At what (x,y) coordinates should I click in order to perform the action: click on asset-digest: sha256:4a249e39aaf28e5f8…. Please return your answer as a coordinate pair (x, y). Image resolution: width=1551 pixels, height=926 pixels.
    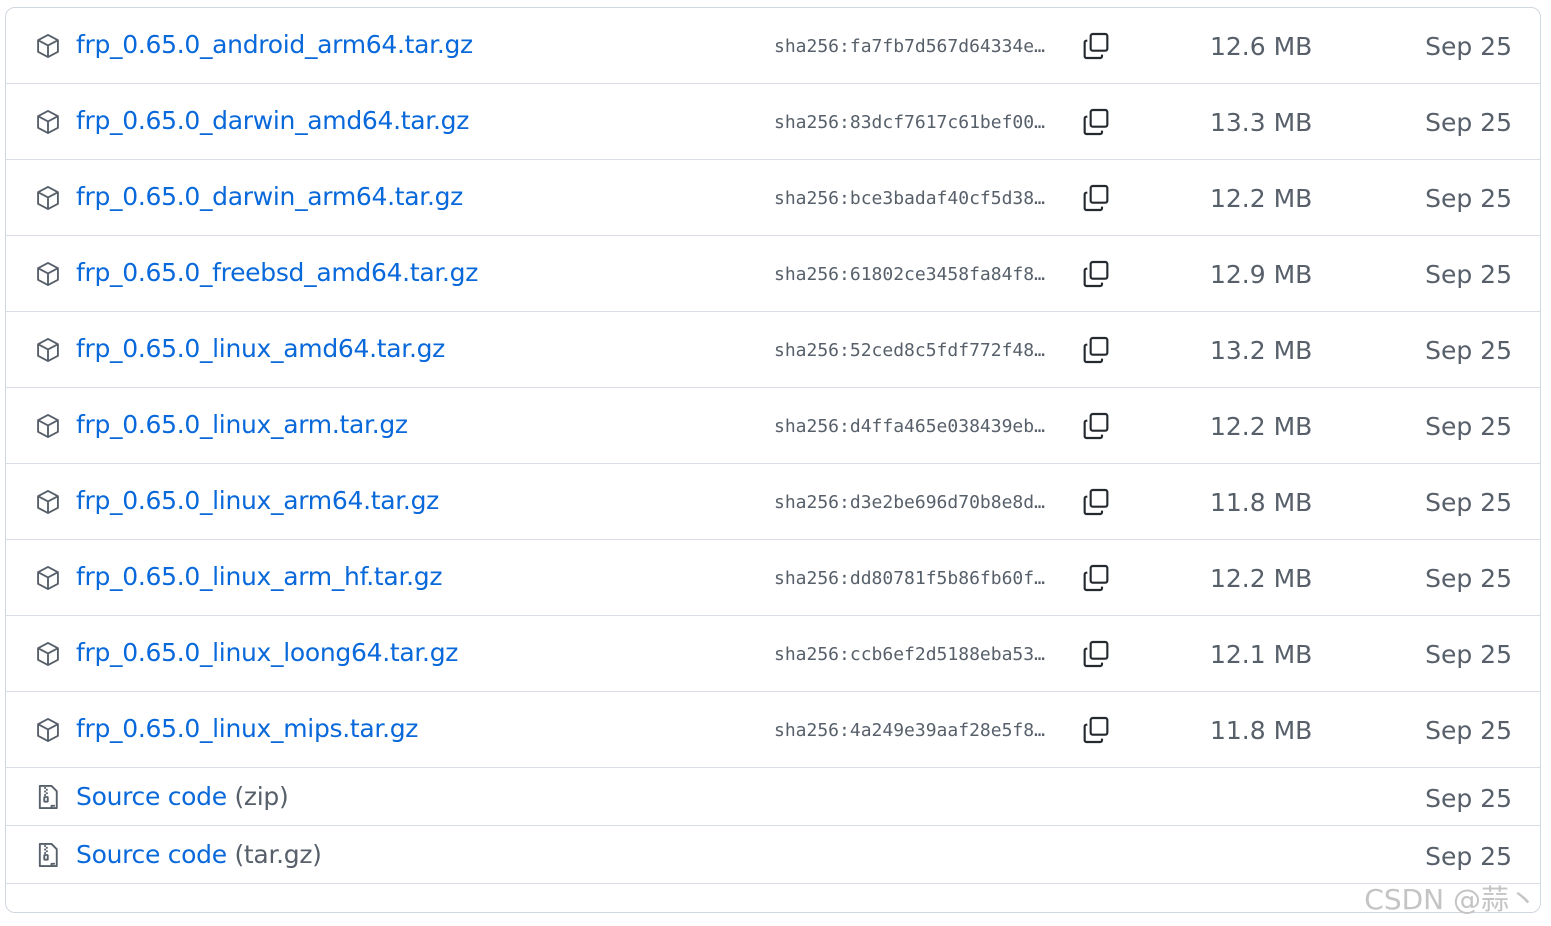
    Looking at the image, I should click on (909, 730).